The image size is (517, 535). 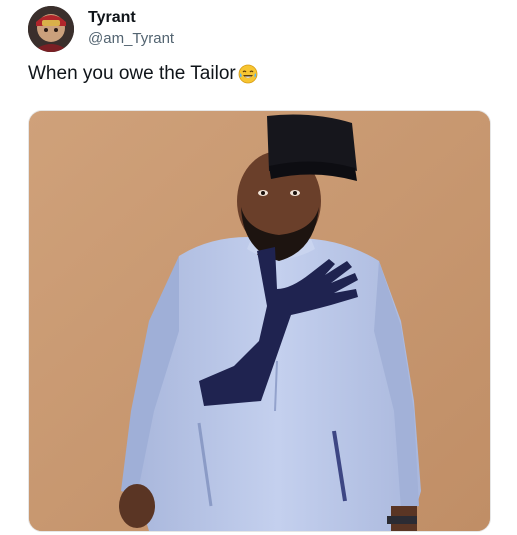 I want to click on avatar, so click(x=51, y=29).